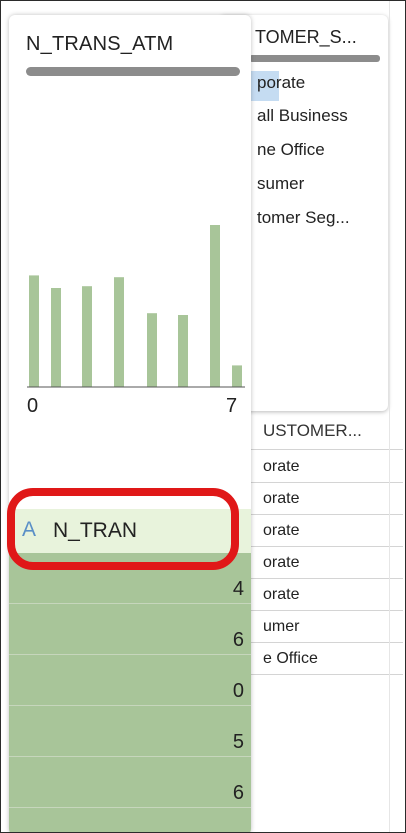 The height and width of the screenshot is (833, 406). I want to click on x-axis-max-label: 7, so click(232, 406).